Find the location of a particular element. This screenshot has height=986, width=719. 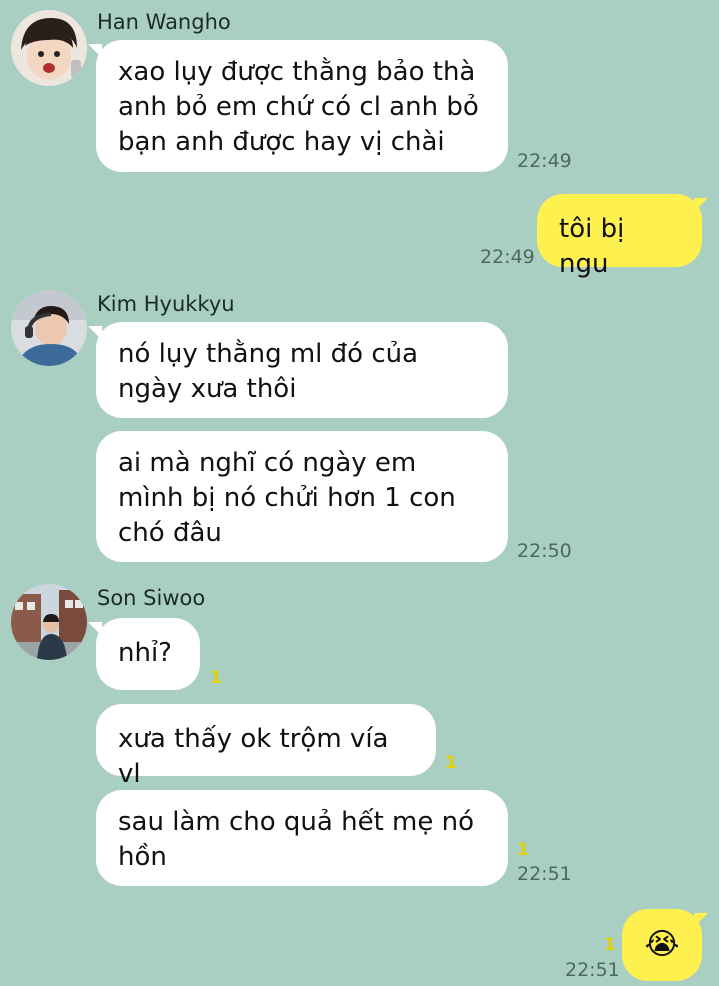

avatar-han-wangho is located at coordinates (49, 48).